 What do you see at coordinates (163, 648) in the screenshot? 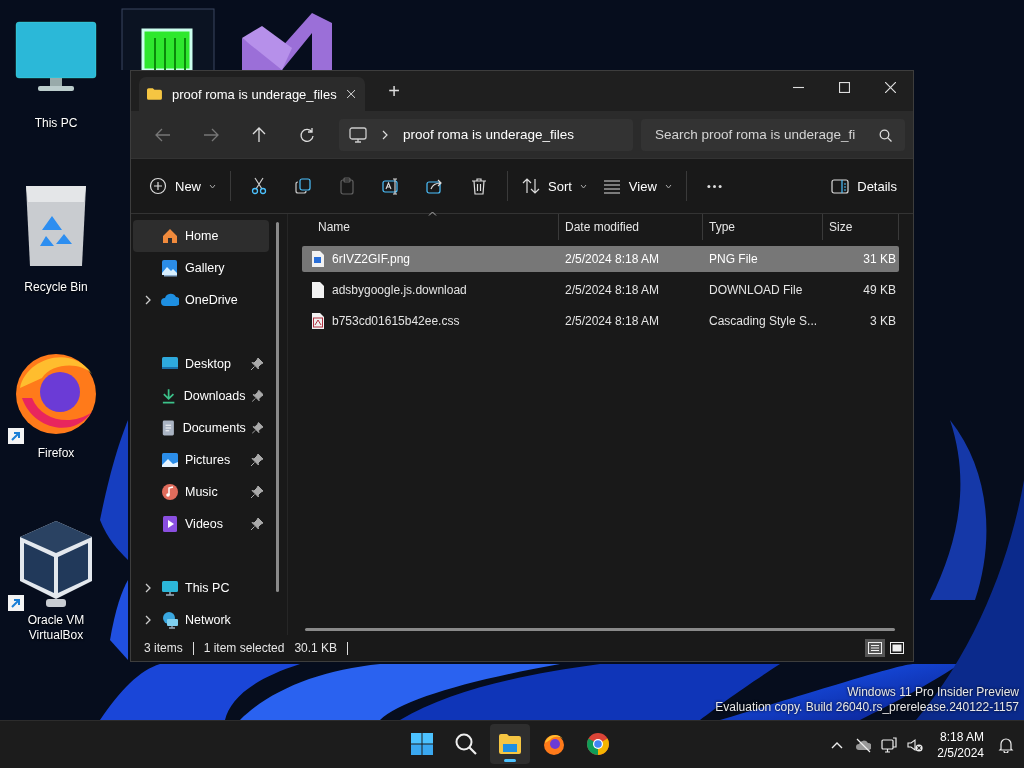
I see `status-text: 3 items` at bounding box center [163, 648].